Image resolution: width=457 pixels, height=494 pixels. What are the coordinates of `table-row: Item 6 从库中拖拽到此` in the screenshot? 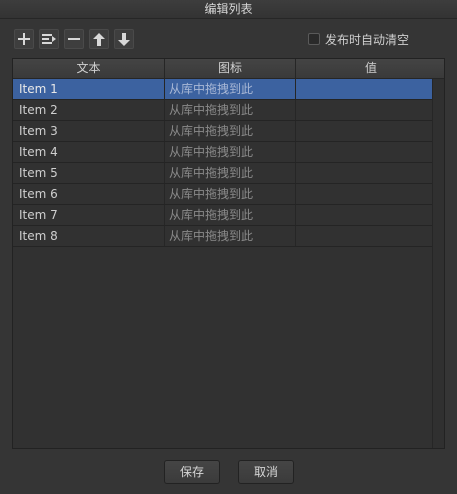 It's located at (223, 194).